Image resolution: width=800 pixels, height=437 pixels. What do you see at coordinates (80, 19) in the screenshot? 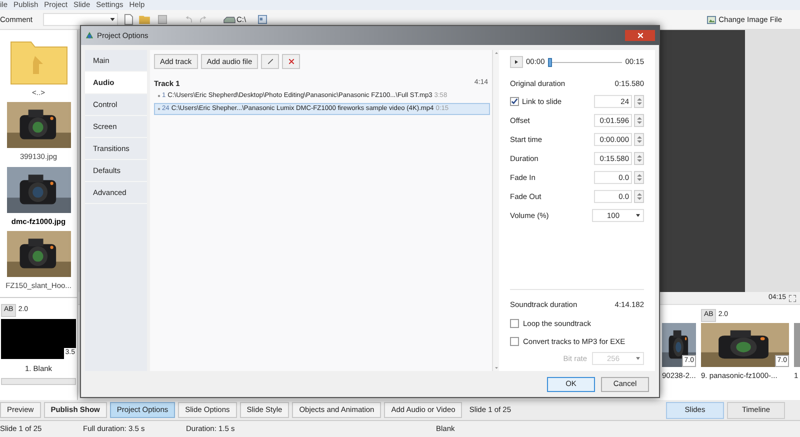
I see `comment-field` at bounding box center [80, 19].